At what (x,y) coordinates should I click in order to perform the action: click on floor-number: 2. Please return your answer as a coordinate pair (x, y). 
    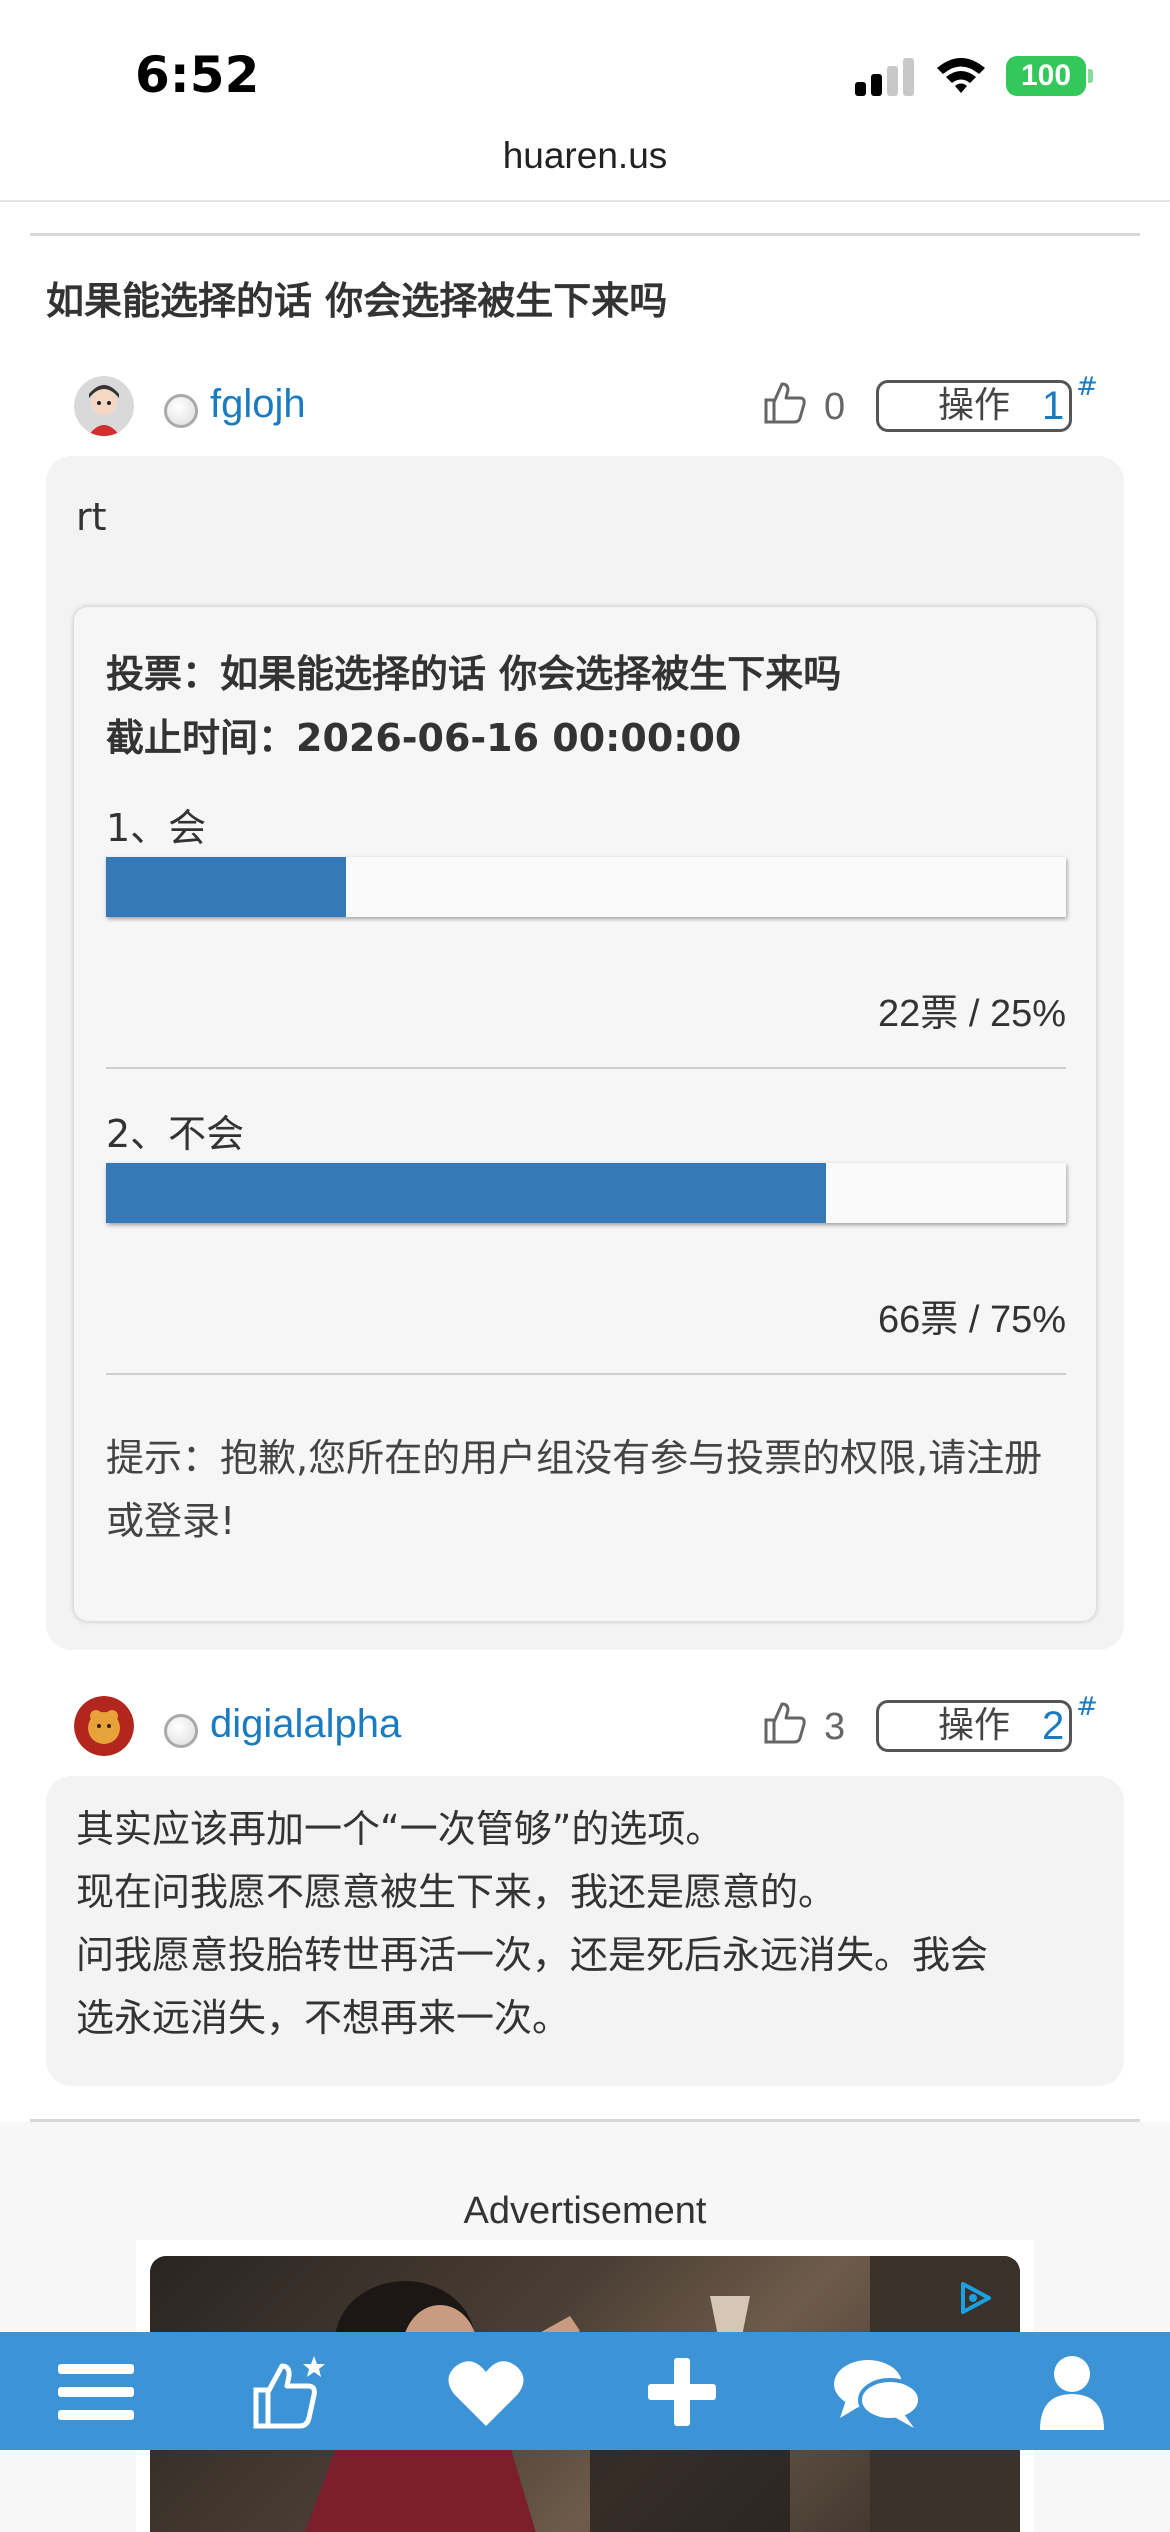
    Looking at the image, I should click on (1053, 1726).